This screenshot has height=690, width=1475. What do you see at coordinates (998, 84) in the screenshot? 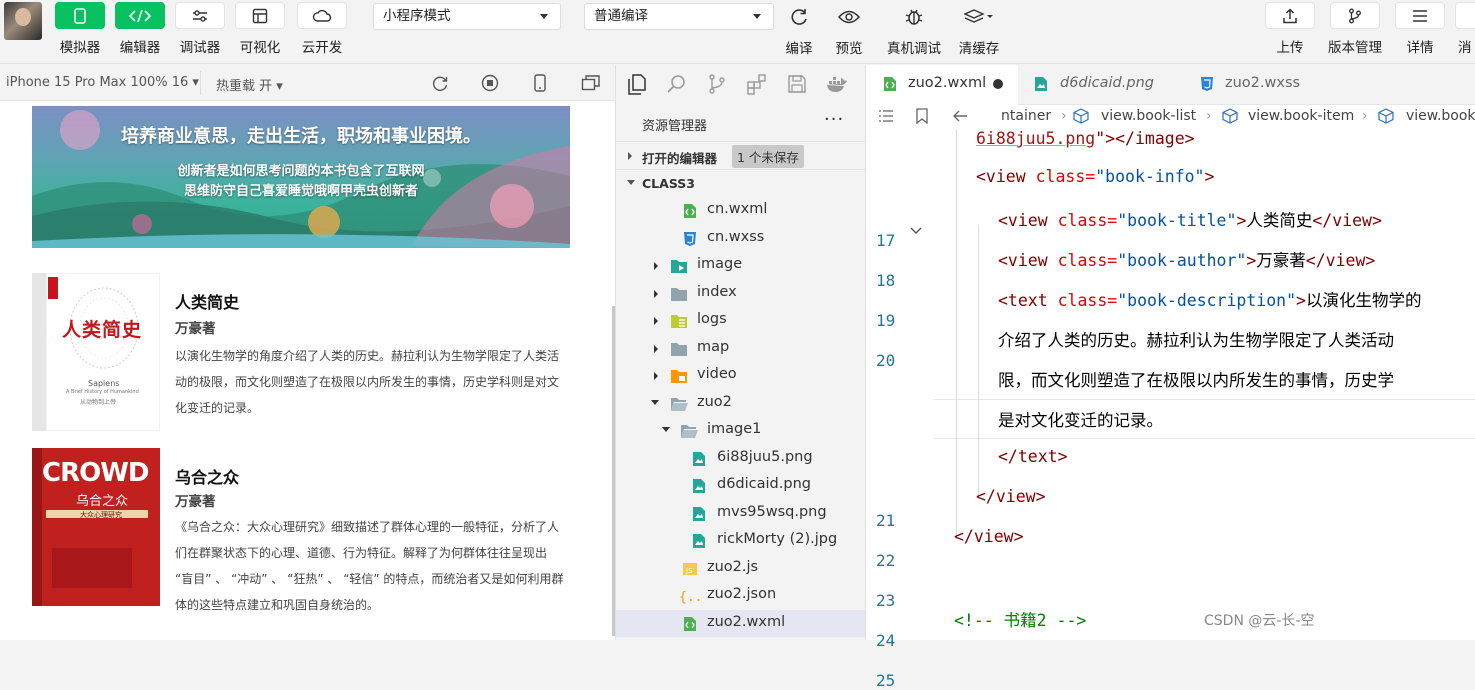
I see `unsaved-dot-icon` at bounding box center [998, 84].